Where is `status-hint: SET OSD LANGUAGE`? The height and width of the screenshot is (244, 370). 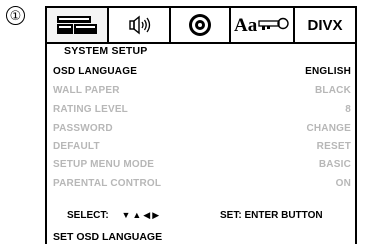 status-hint: SET OSD LANGUAGE is located at coordinates (108, 237).